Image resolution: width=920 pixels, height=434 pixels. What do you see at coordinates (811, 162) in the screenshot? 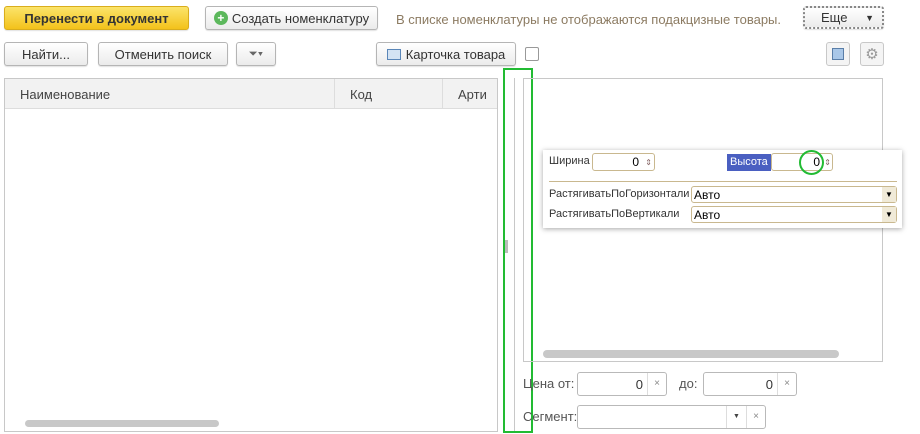
I see `highlight-circle` at bounding box center [811, 162].